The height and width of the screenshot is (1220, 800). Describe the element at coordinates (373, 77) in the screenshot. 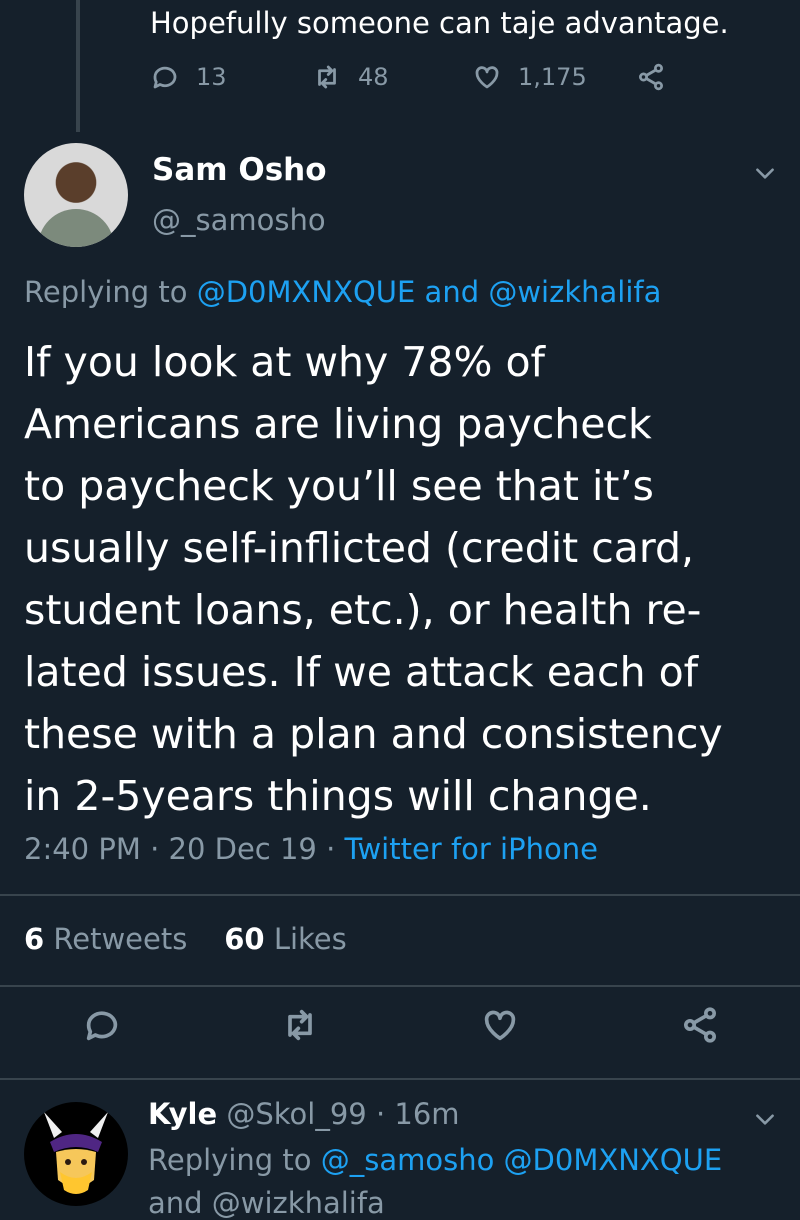

I see `previous-retweet-count: 48` at that location.